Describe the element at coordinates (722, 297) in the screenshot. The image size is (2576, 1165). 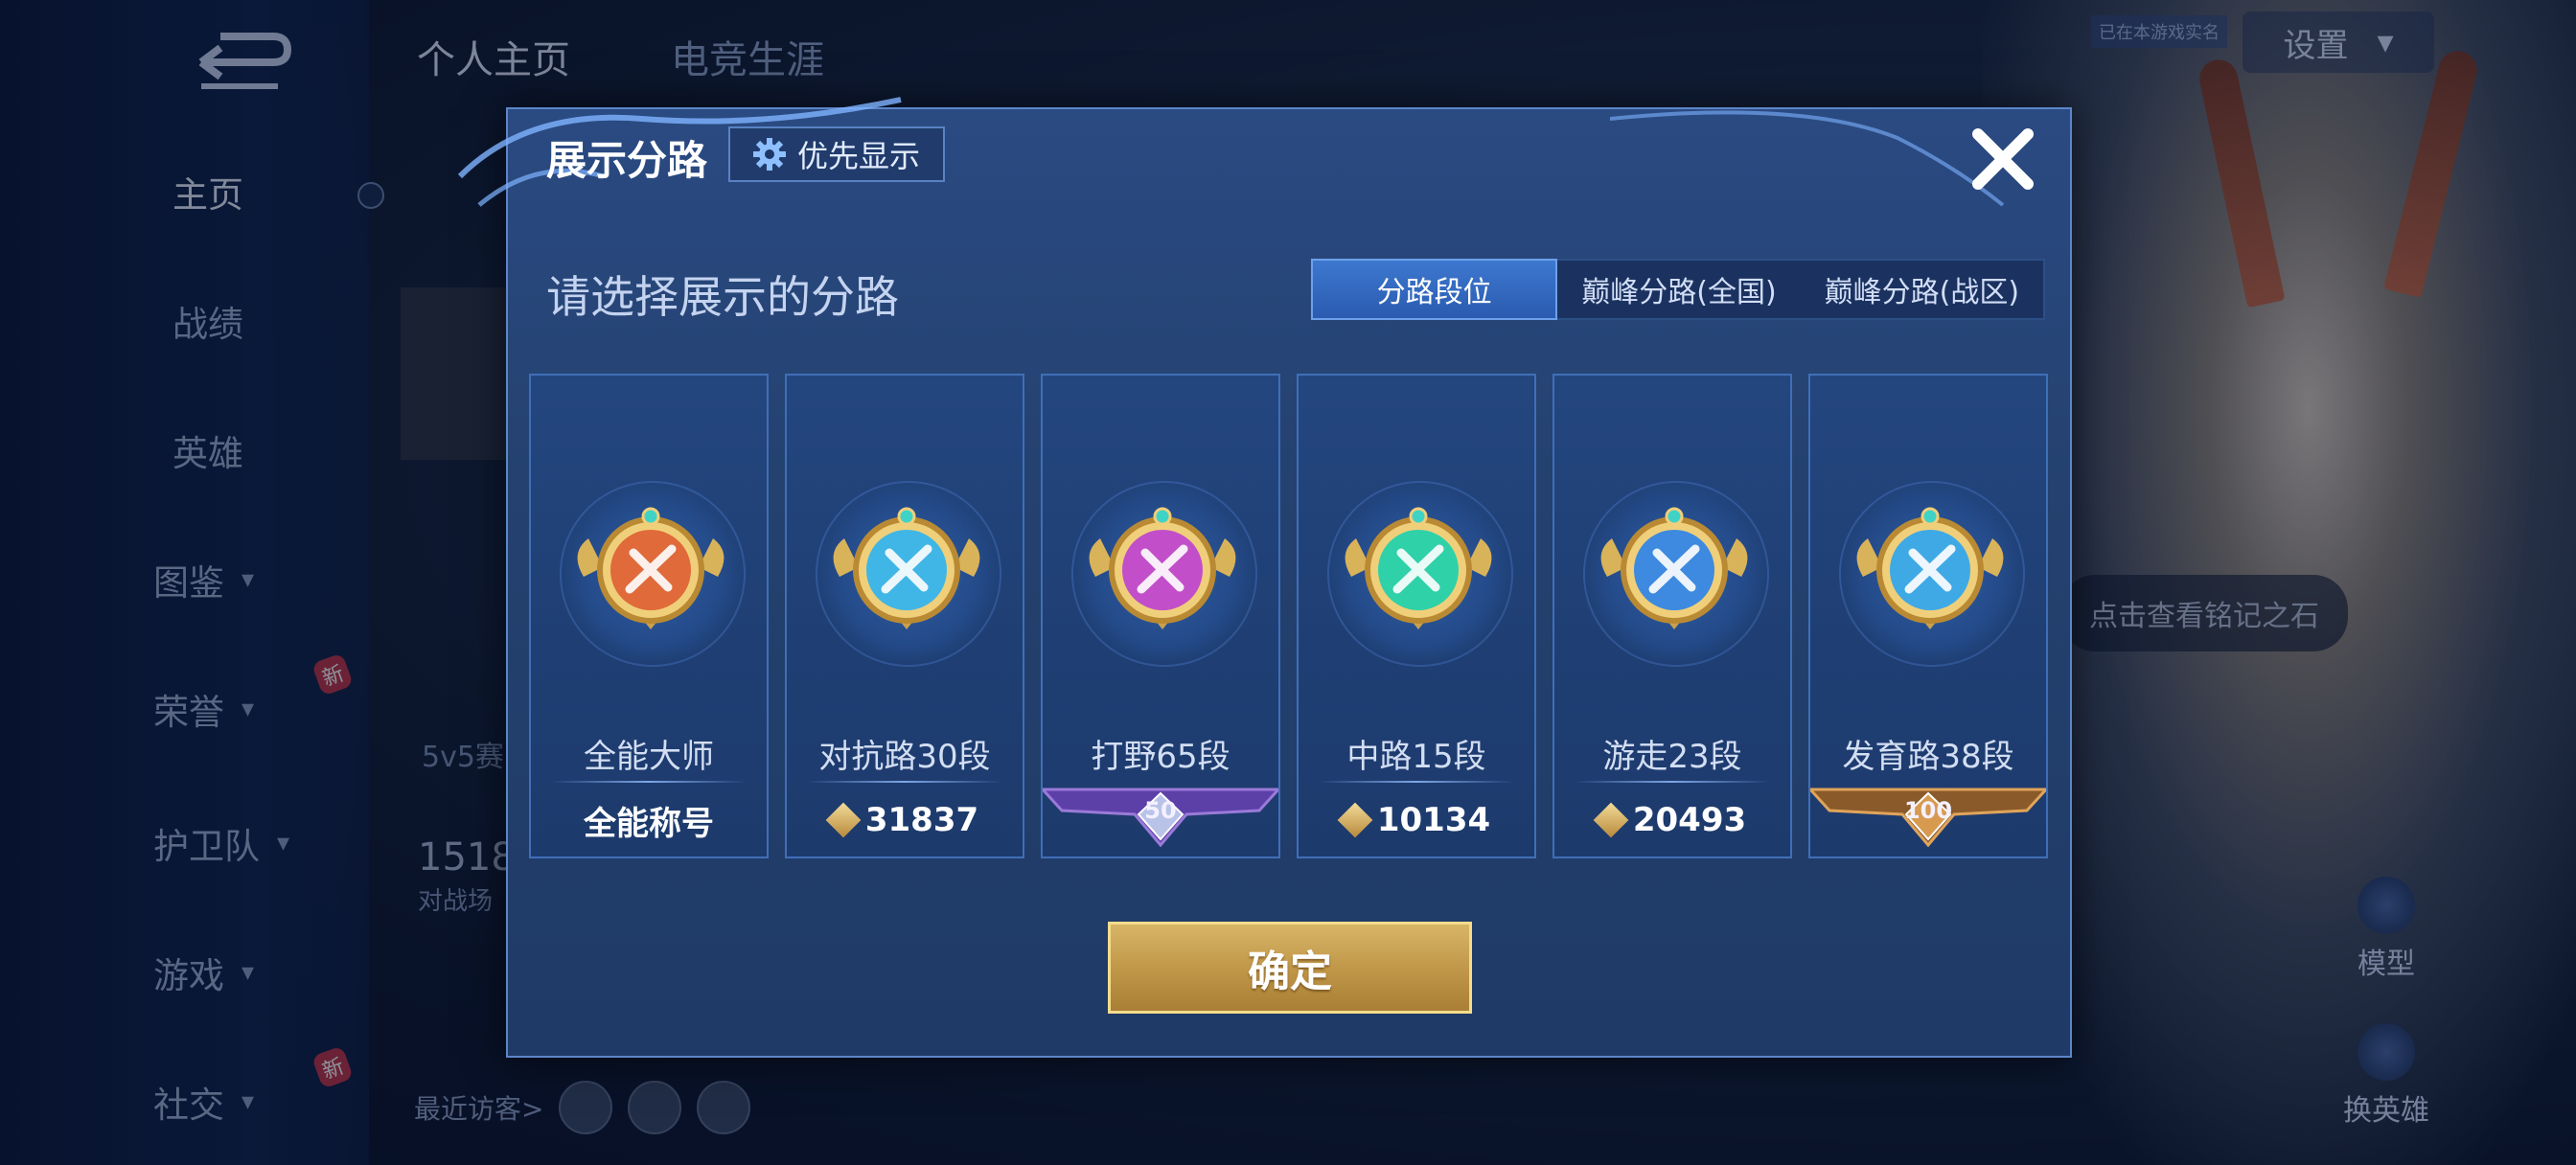
I see `dialog-subtitle: 请选择展示的分路` at that location.